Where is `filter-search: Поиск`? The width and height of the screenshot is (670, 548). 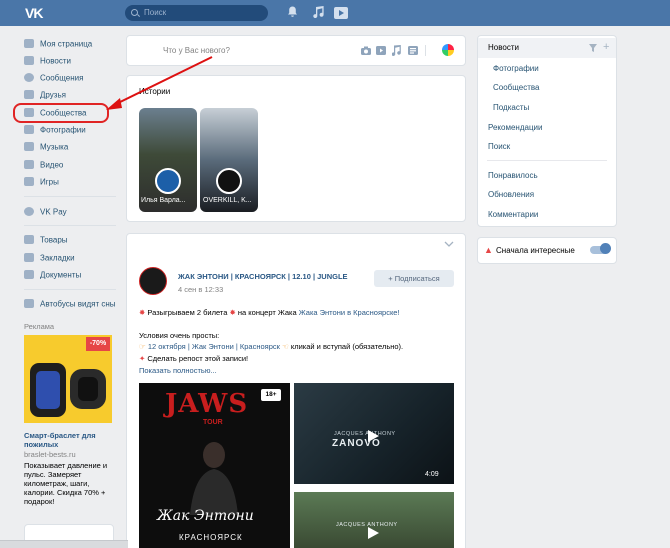
filter-search: Поиск is located at coordinates (548, 147).